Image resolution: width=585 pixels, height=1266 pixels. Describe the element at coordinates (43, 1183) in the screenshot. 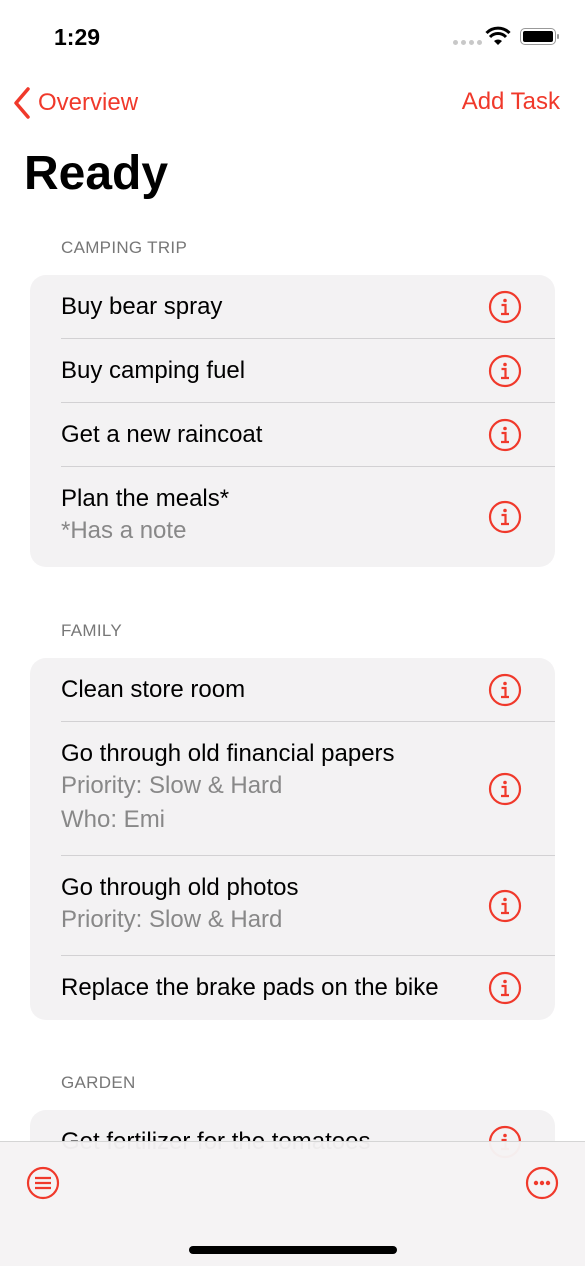

I see `list-circle-icon` at that location.